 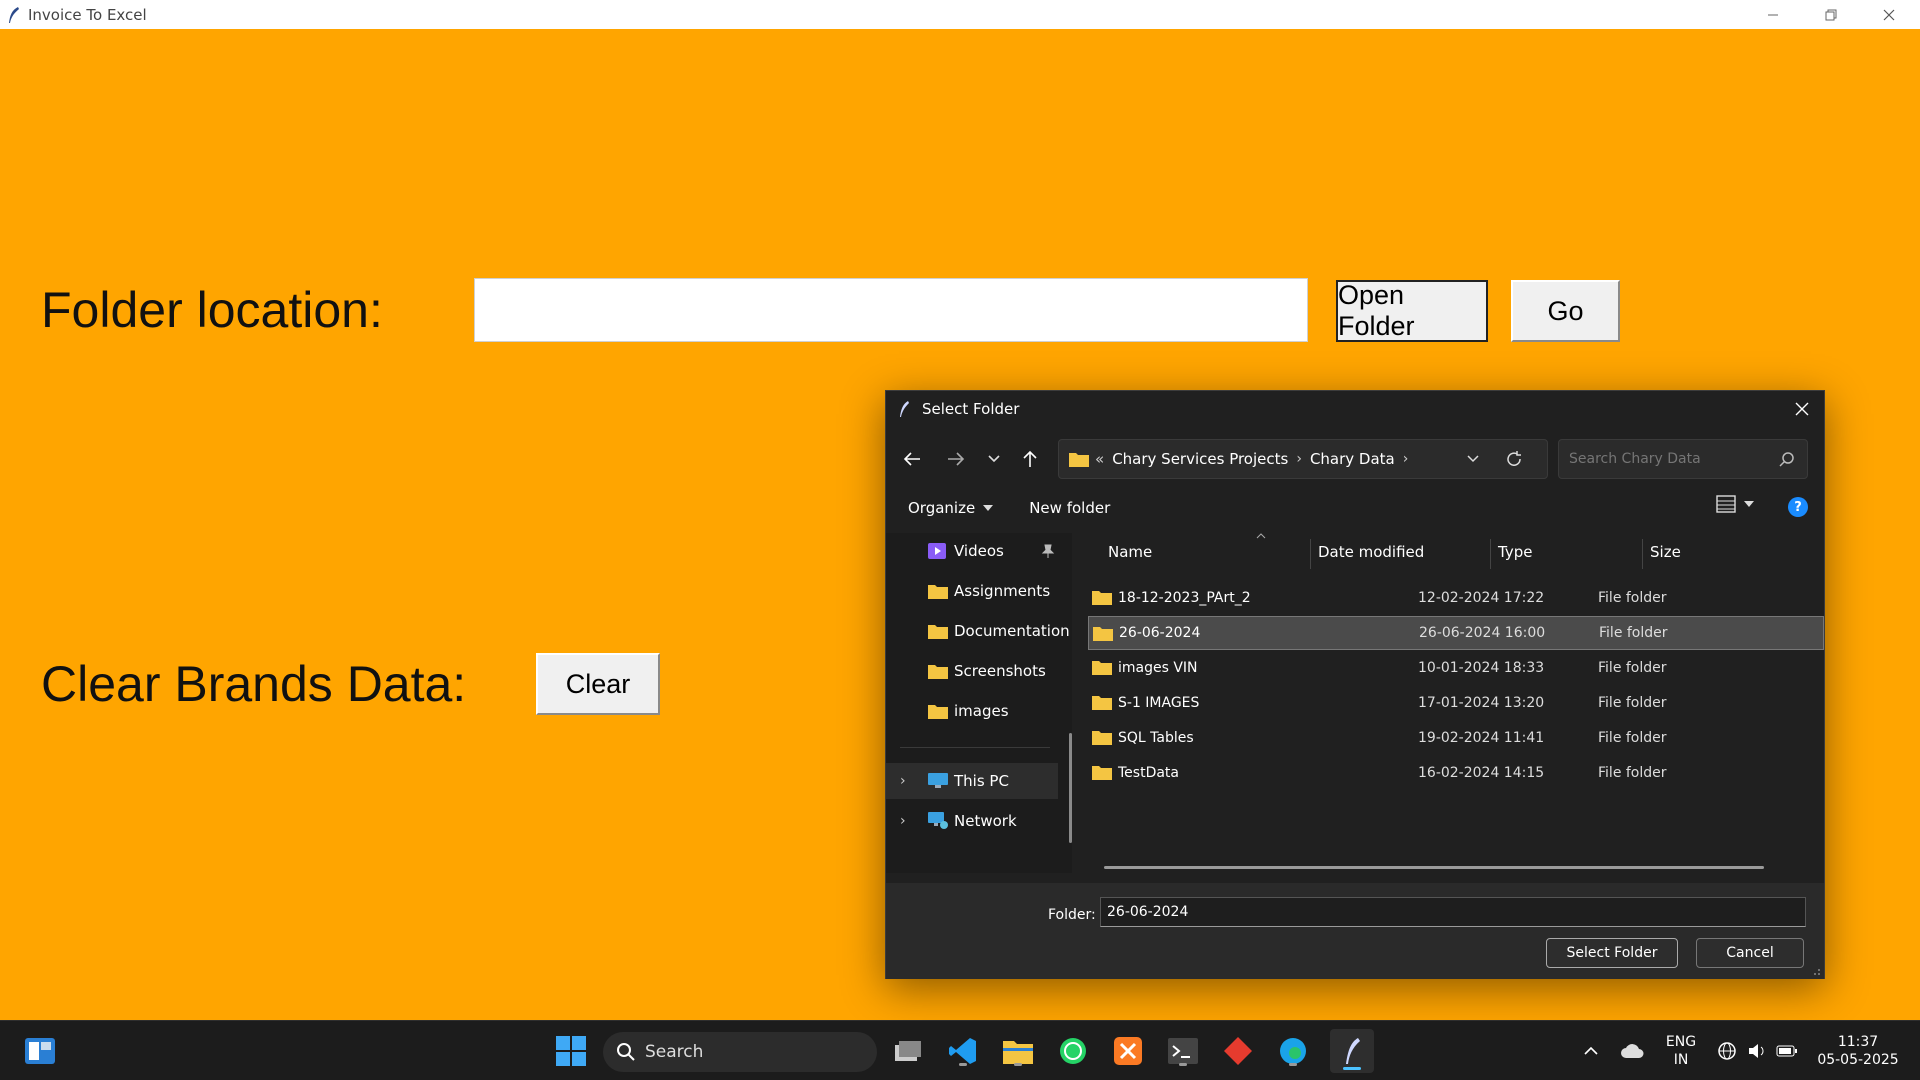 I want to click on file-row: SQL Tables 19-02-2024 11:41 File folder, so click(x=1456, y=738).